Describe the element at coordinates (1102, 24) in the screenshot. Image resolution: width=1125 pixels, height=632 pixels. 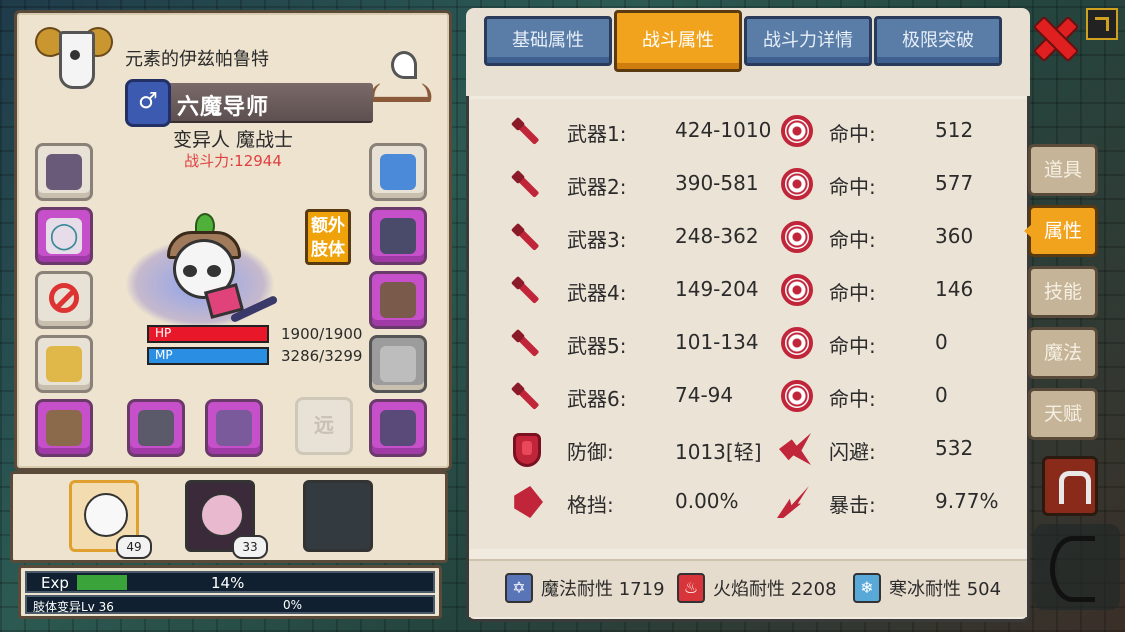
I see `expand-map-icon` at that location.